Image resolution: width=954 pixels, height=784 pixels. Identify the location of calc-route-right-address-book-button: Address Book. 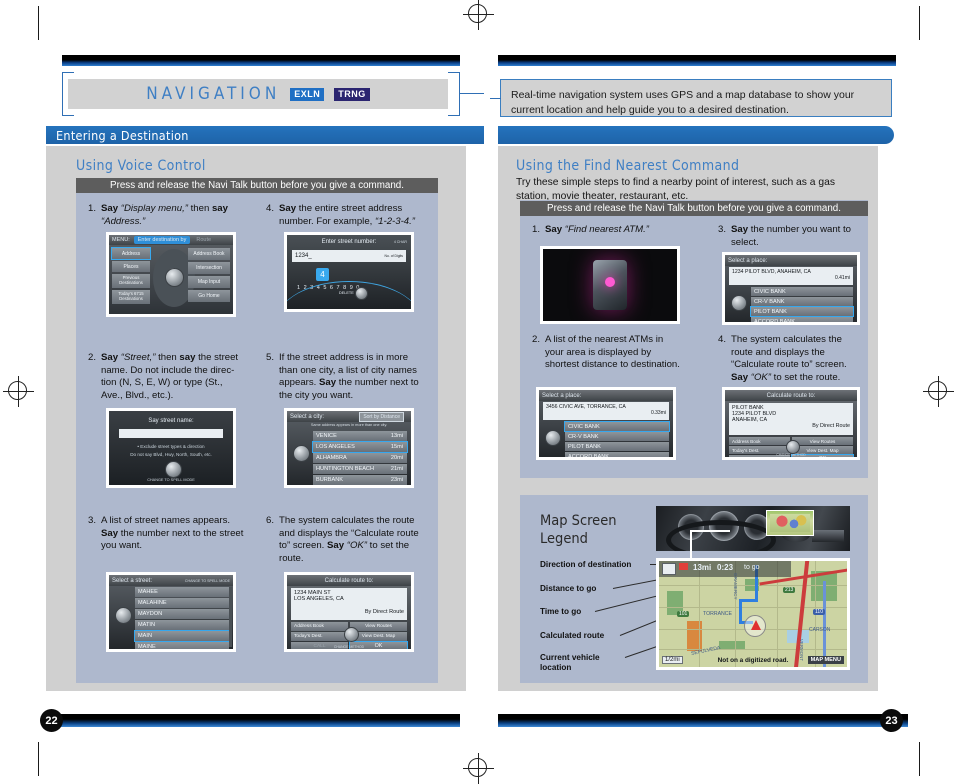
(759, 441).